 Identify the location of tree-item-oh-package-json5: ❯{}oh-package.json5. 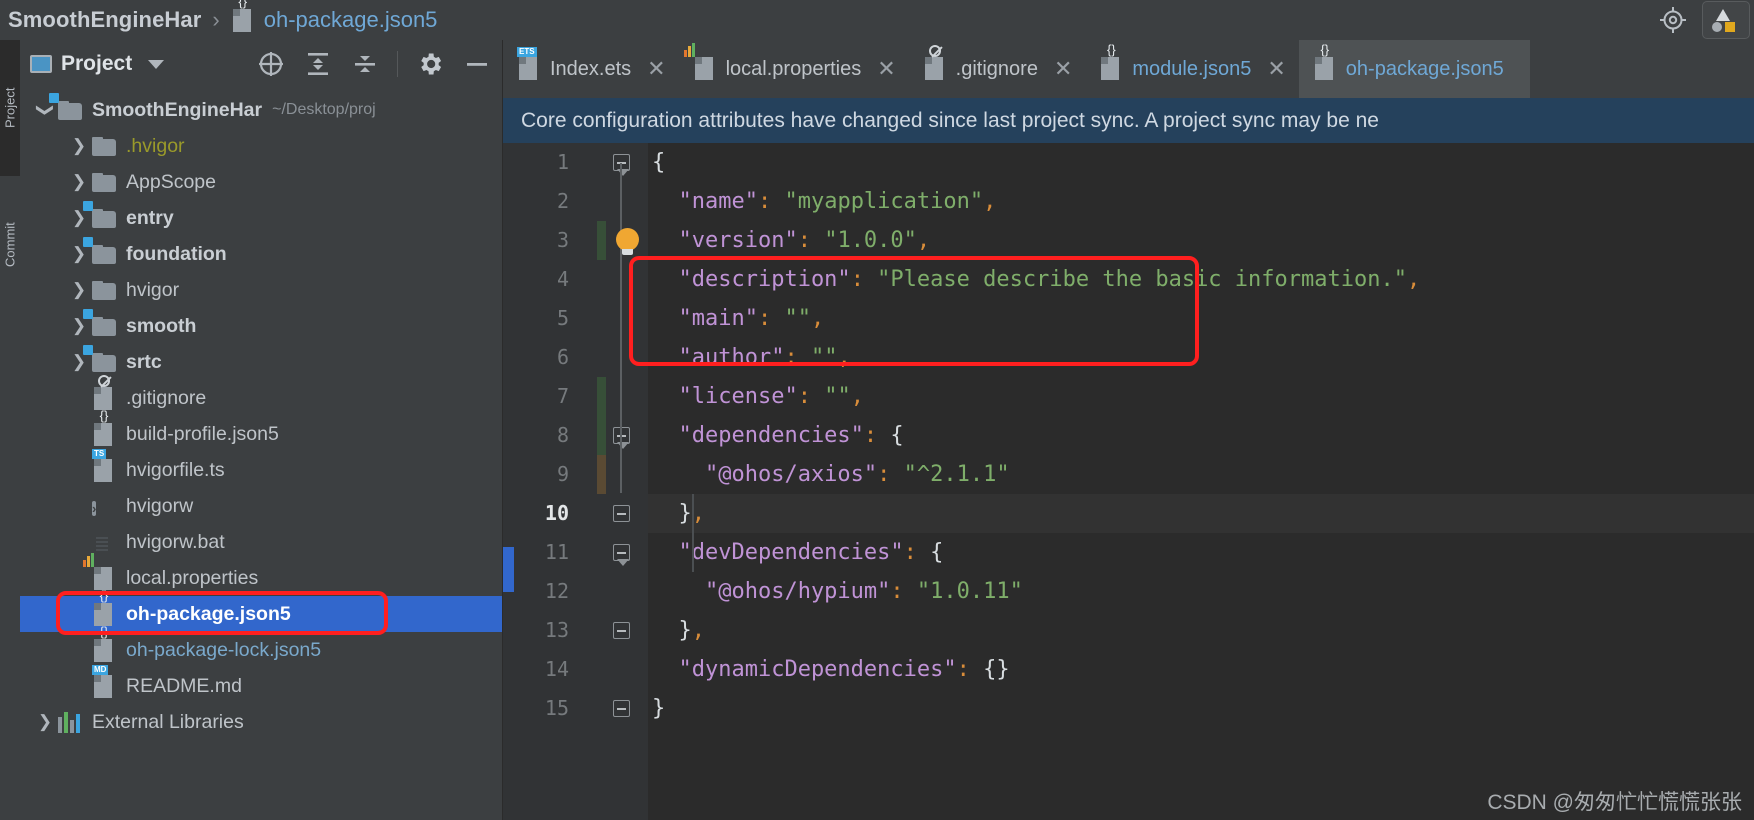
(261, 610).